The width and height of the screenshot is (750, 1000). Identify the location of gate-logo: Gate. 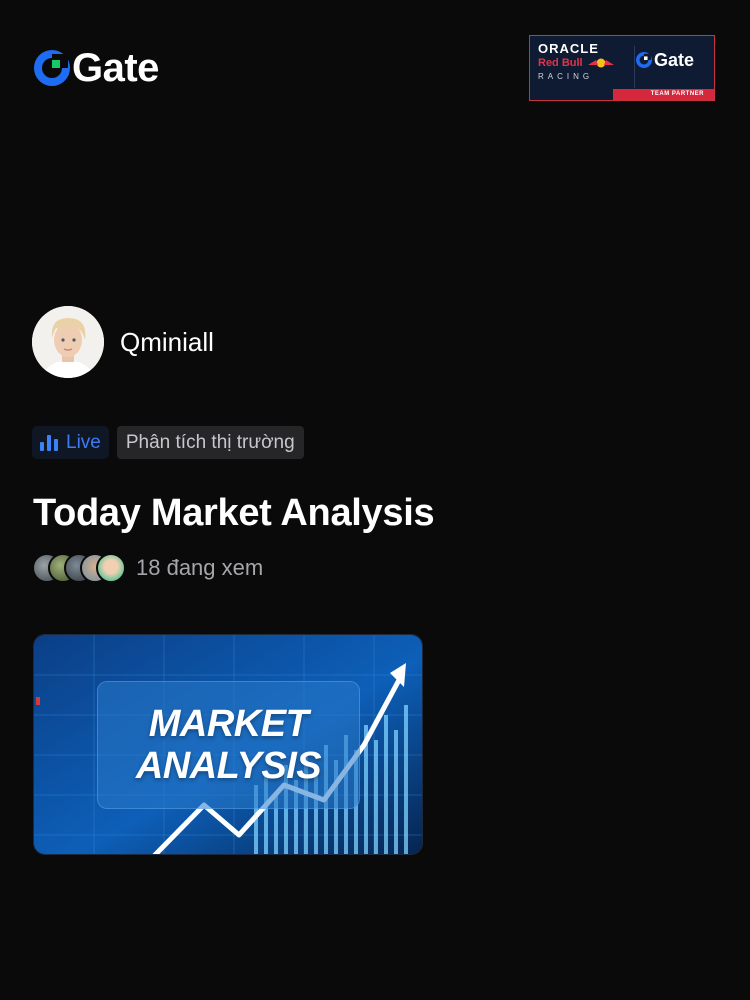
(96, 68).